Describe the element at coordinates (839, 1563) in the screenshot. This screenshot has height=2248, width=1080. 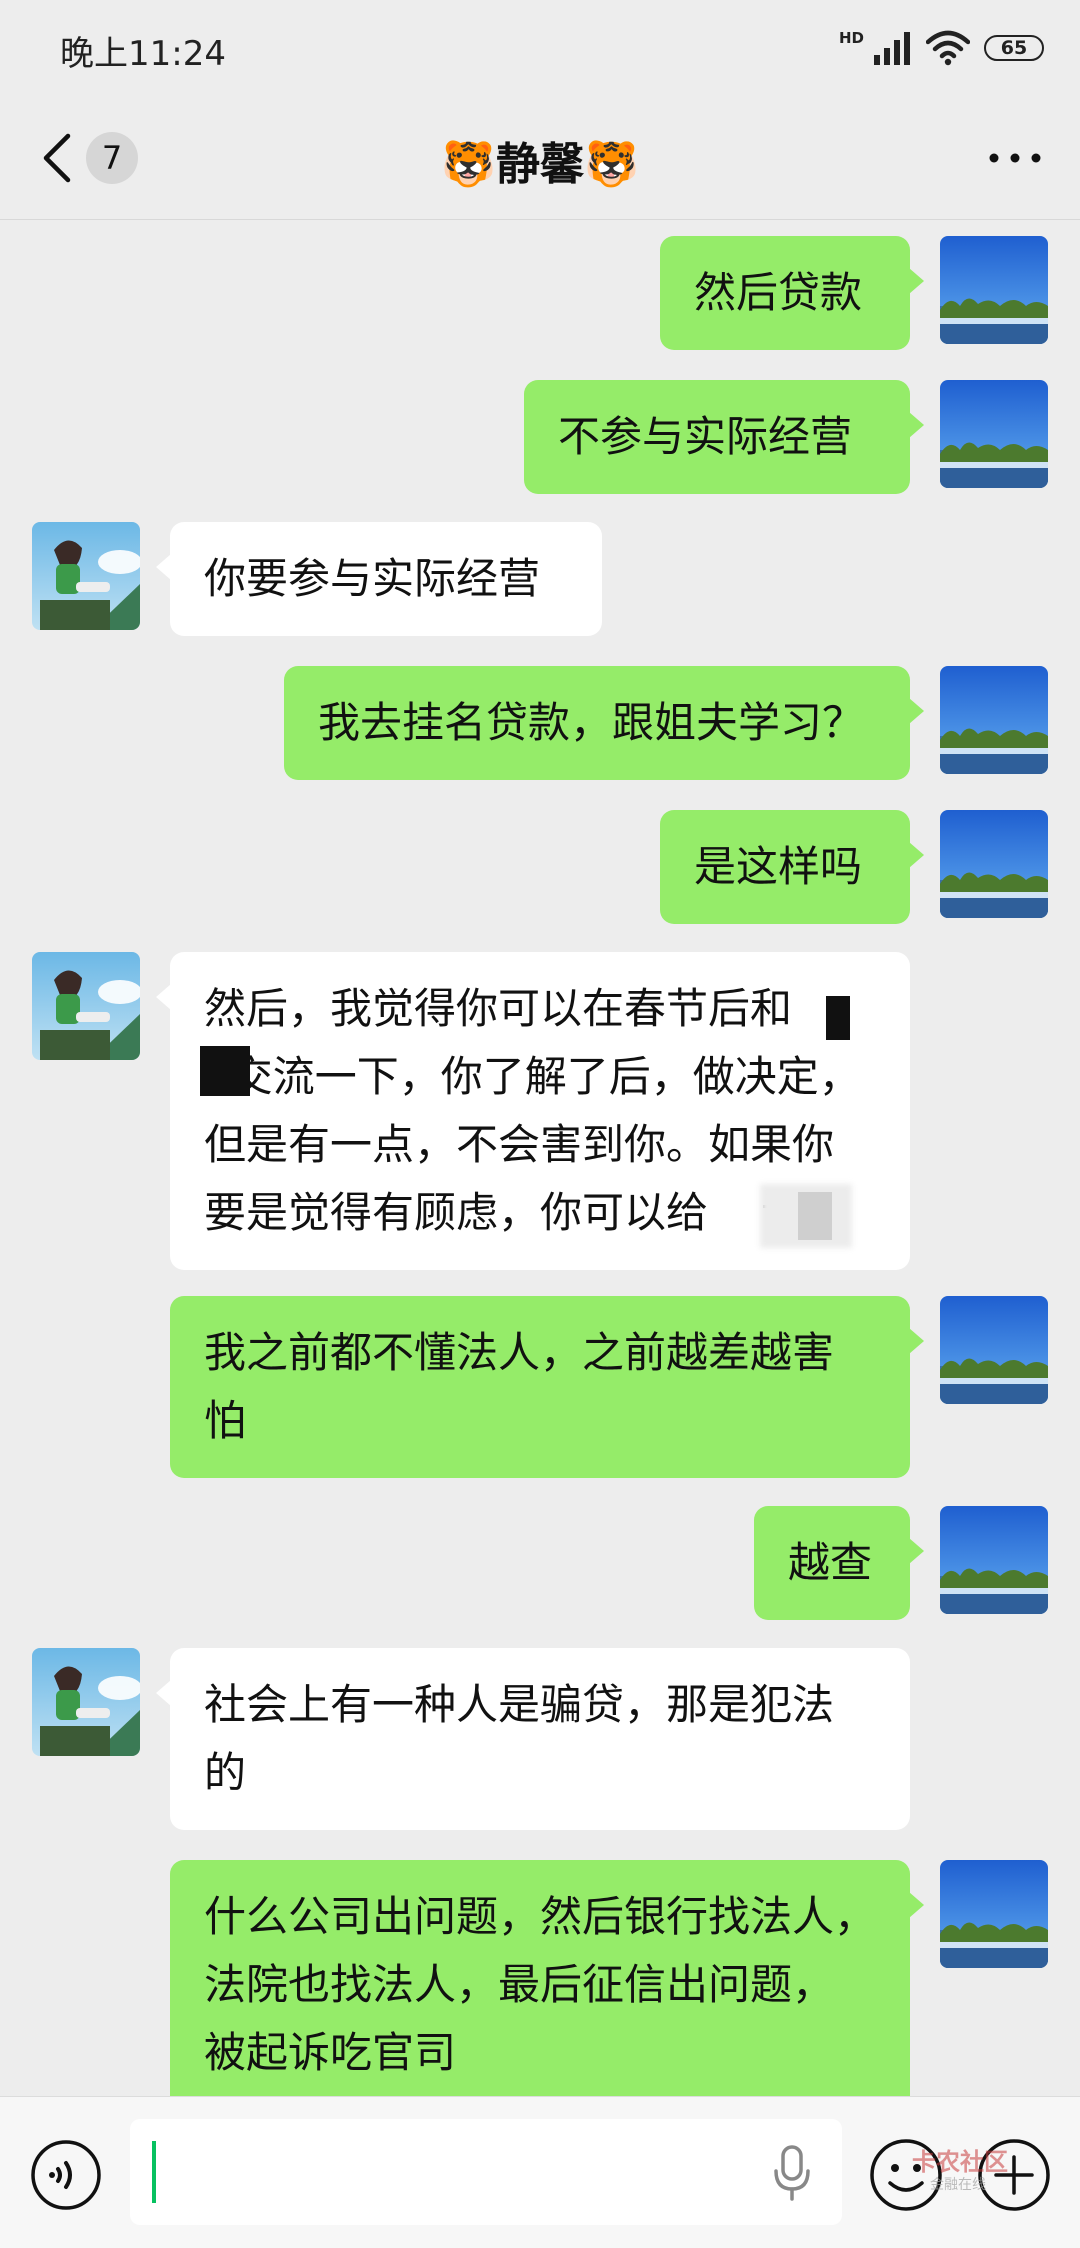
I see `message-bubble-sent: 越查` at that location.